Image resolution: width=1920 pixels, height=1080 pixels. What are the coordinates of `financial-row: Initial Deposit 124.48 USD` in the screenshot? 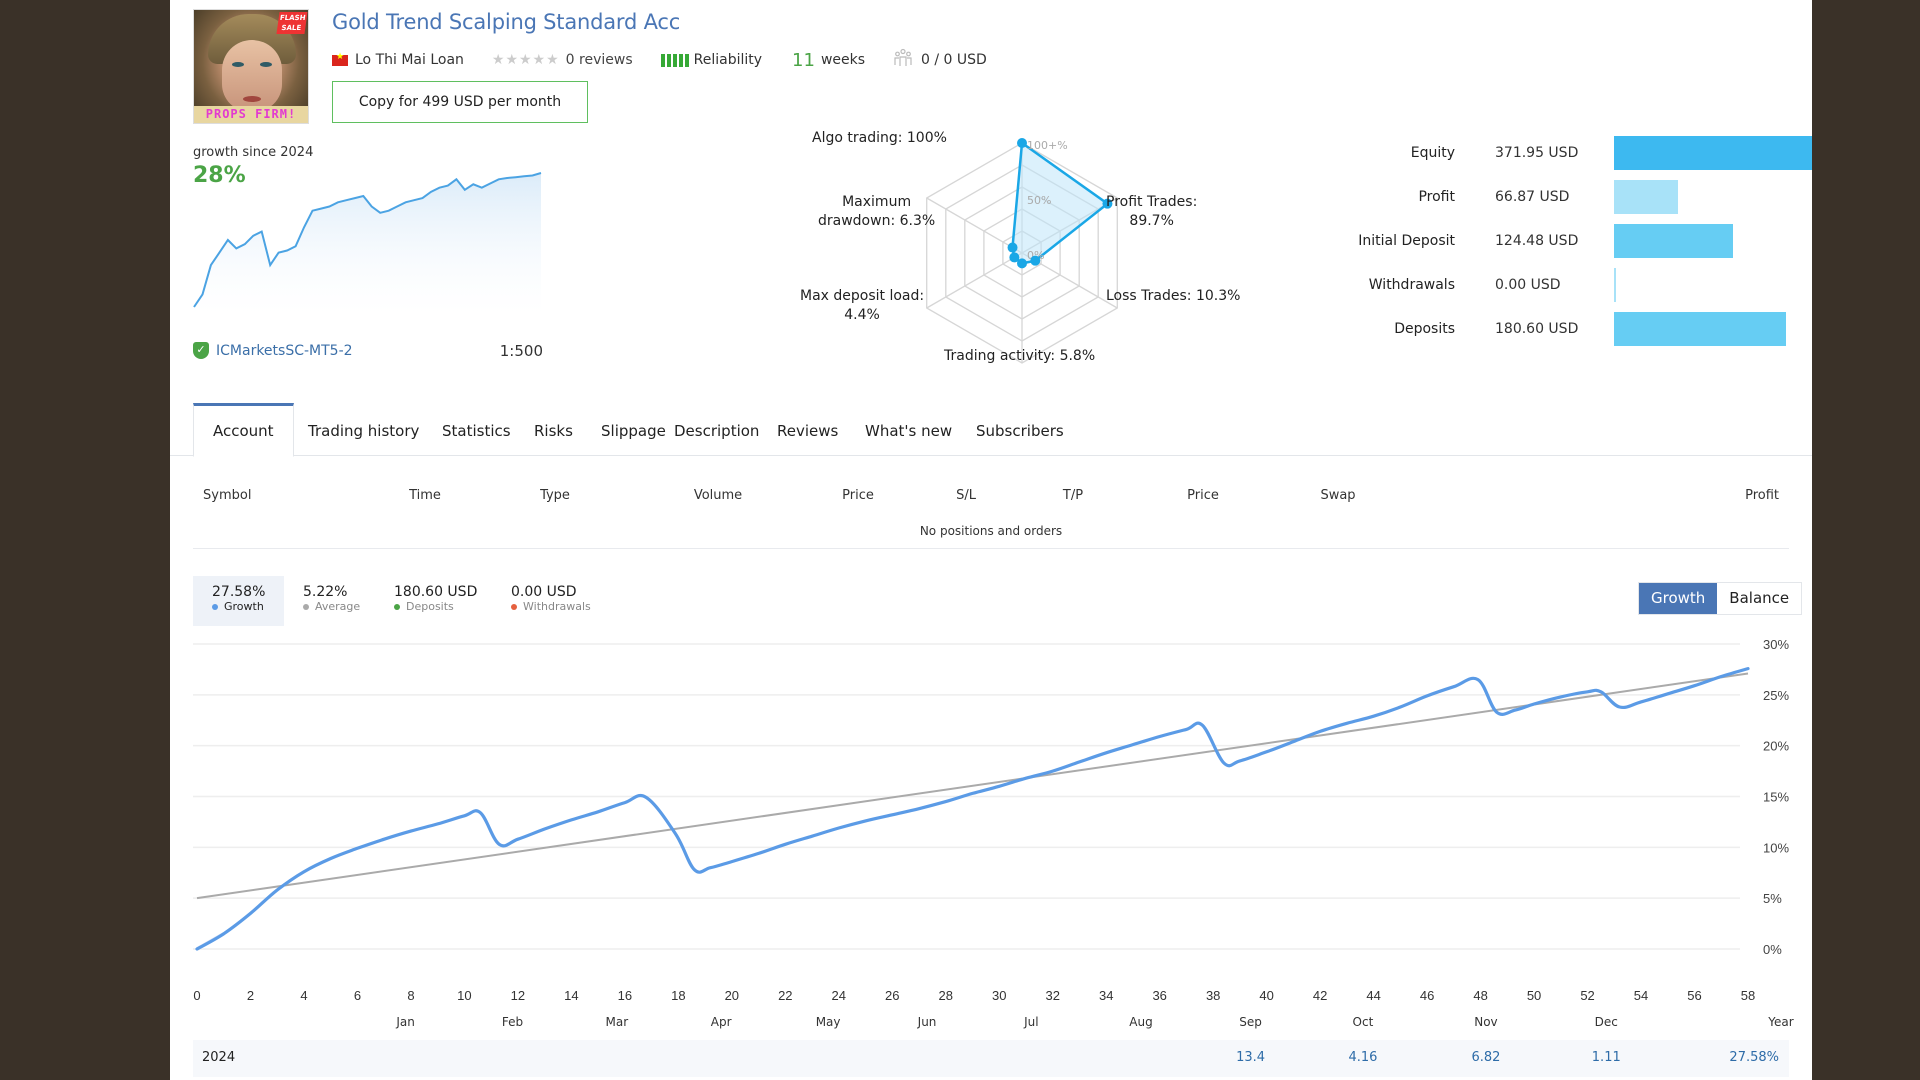 It's located at (1481, 241).